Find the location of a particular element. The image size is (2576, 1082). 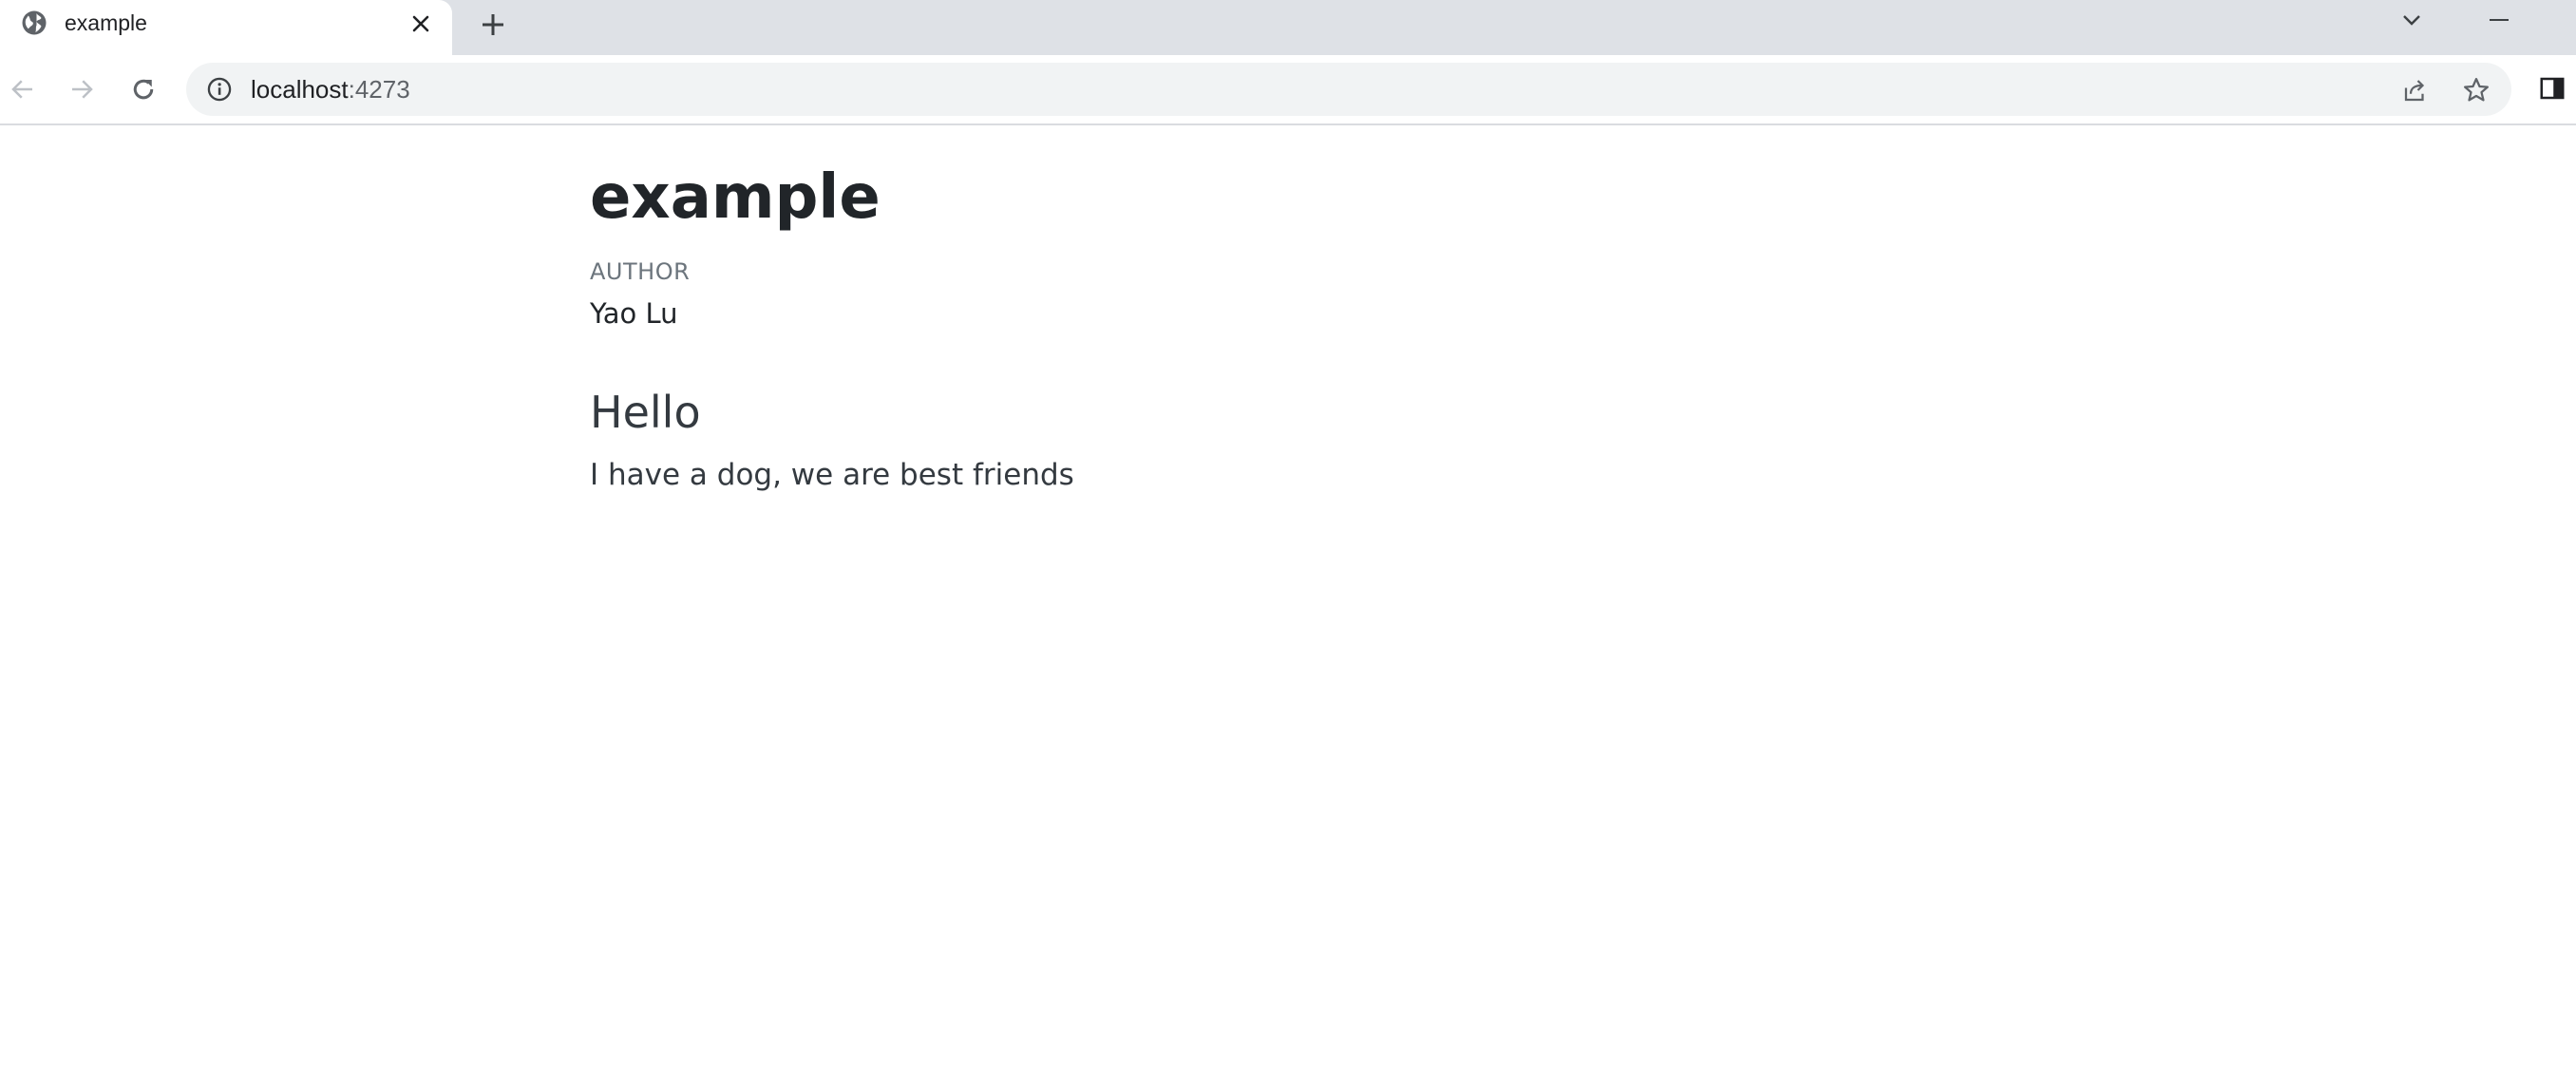

chevron-down-icon is located at coordinates (2411, 20).